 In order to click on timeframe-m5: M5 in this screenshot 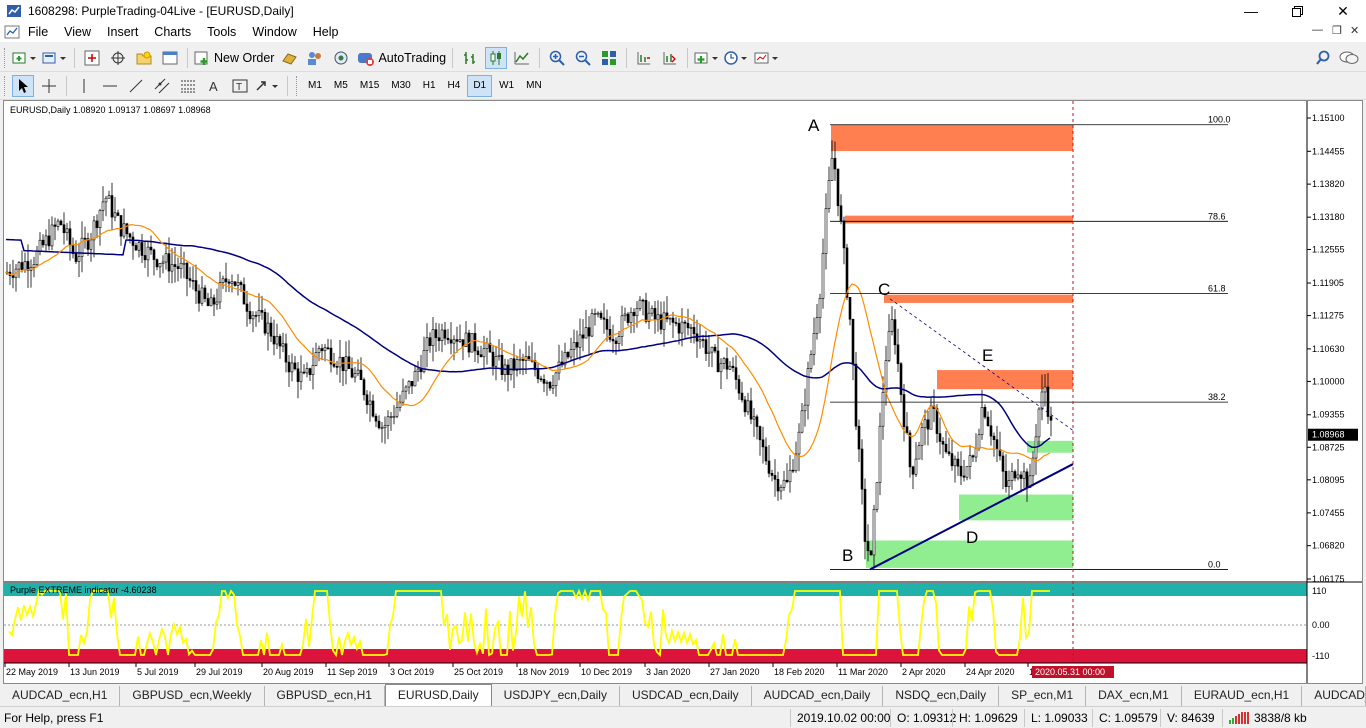, I will do `click(341, 86)`.